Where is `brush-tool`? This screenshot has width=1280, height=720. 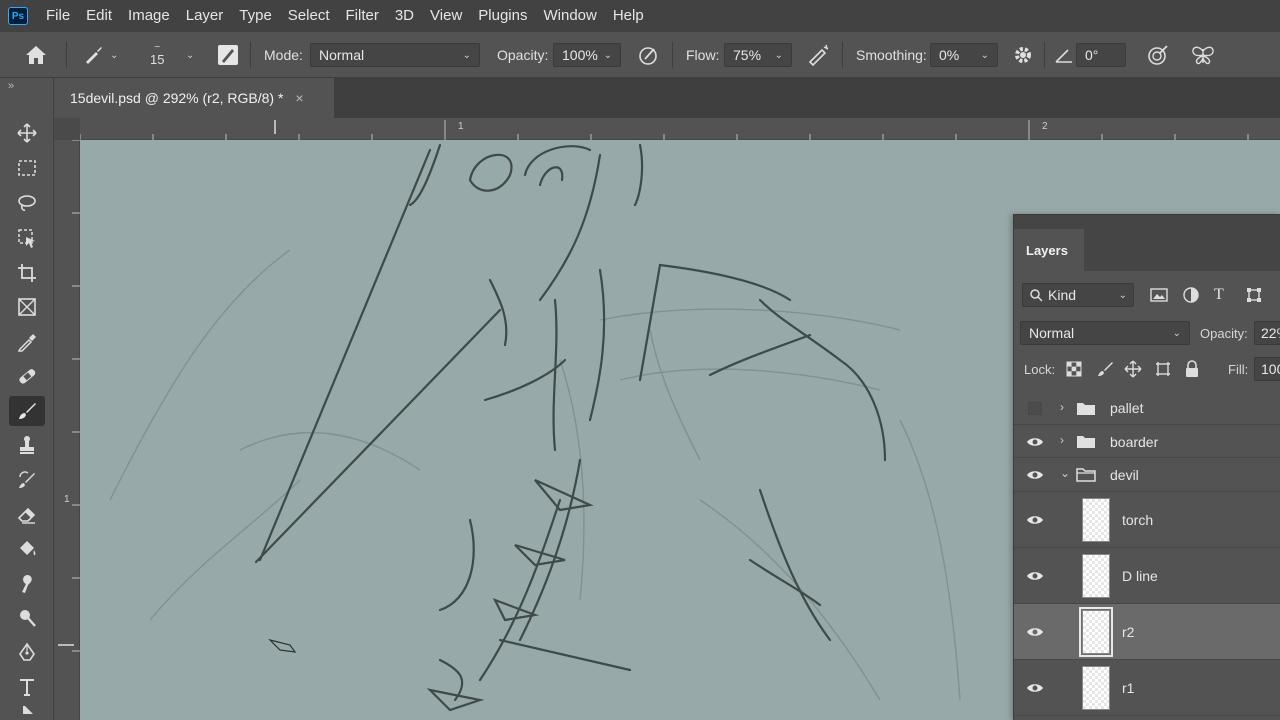
brush-tool is located at coordinates (27, 411).